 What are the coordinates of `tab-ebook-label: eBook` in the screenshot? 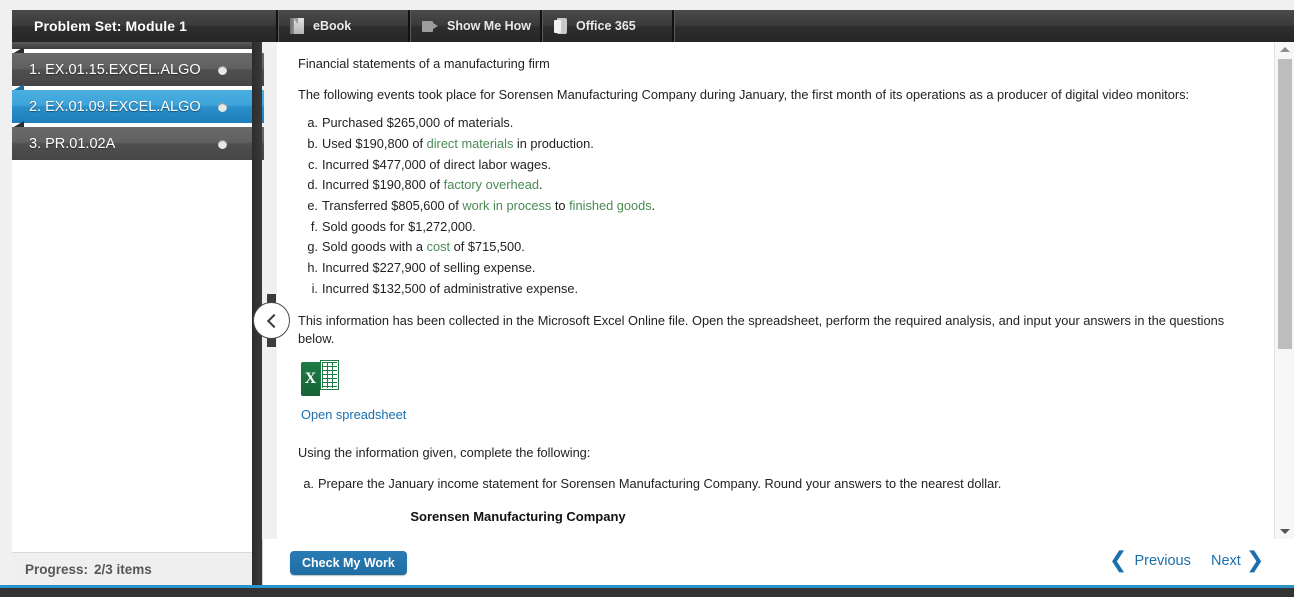 It's located at (332, 26).